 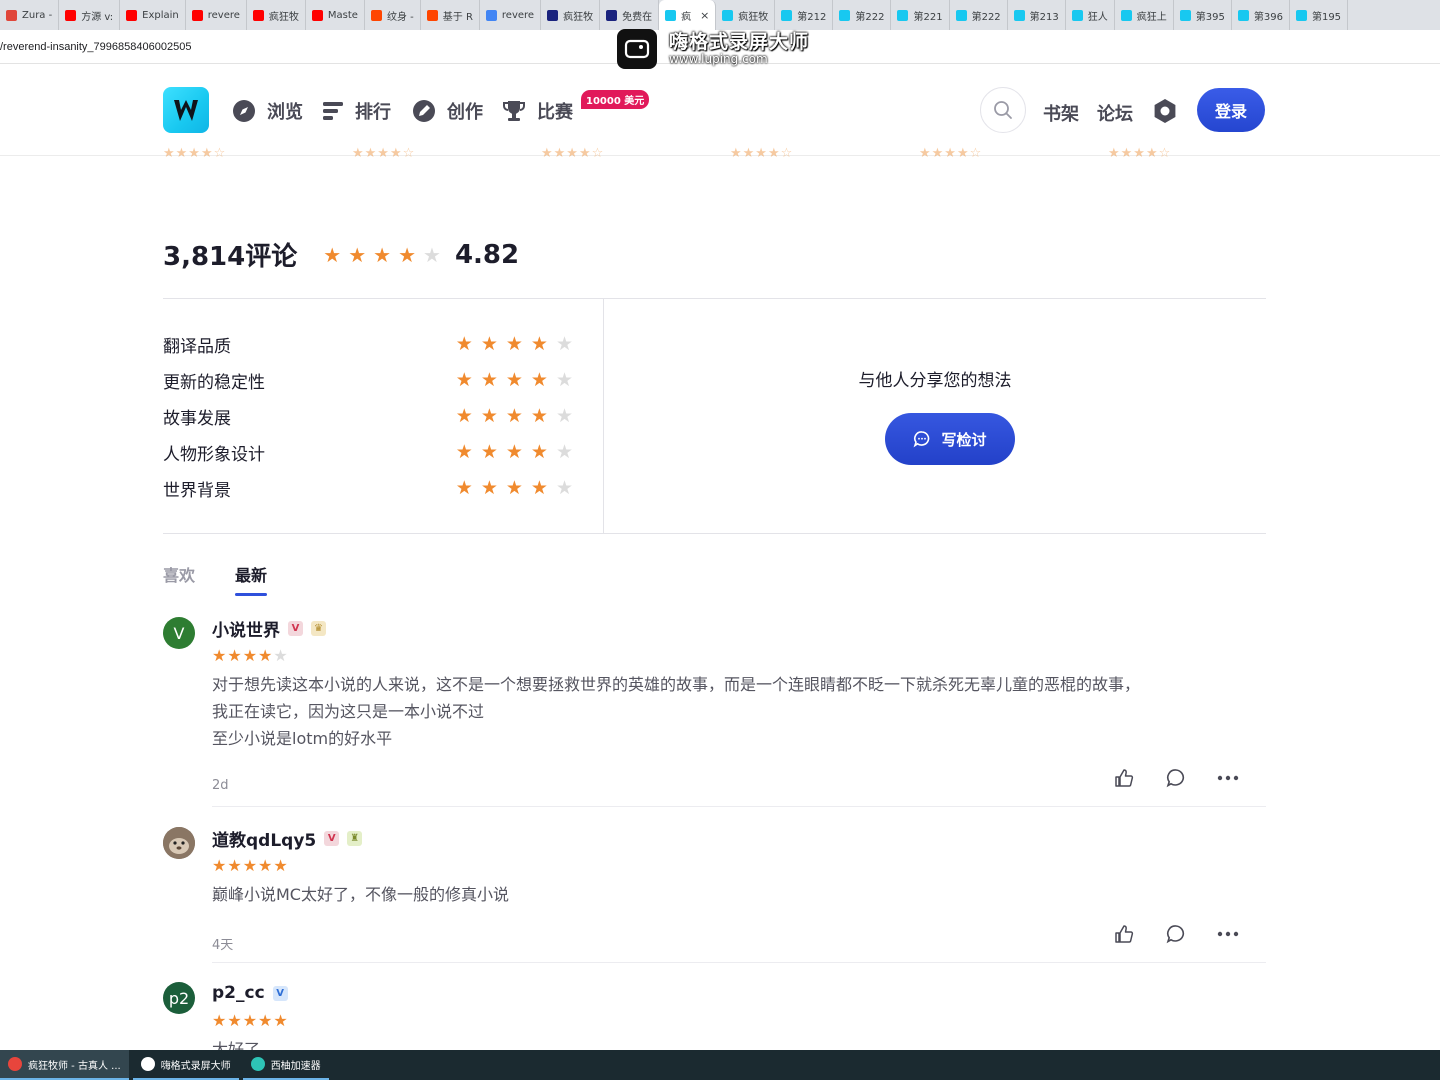 I want to click on avatar: V, so click(x=179, y=633).